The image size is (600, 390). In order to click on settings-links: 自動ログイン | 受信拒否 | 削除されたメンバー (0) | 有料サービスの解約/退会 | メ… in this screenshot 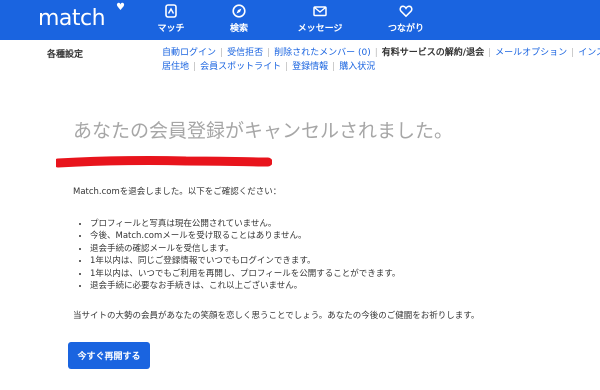, I will do `click(381, 60)`.